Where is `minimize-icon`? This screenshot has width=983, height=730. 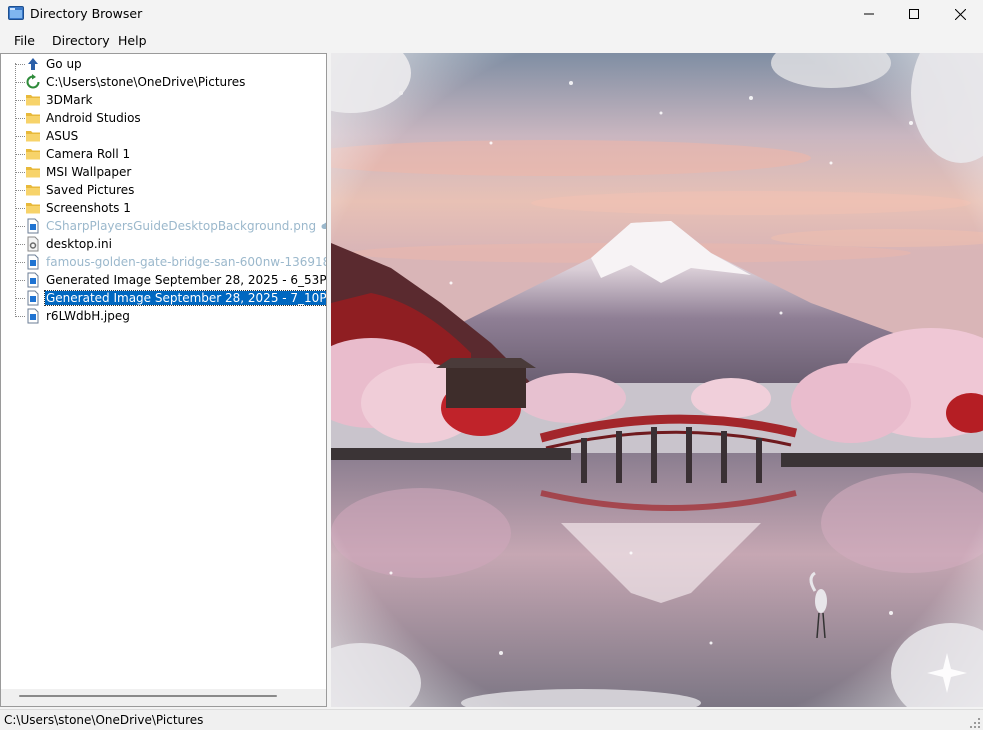
minimize-icon is located at coordinates (869, 14).